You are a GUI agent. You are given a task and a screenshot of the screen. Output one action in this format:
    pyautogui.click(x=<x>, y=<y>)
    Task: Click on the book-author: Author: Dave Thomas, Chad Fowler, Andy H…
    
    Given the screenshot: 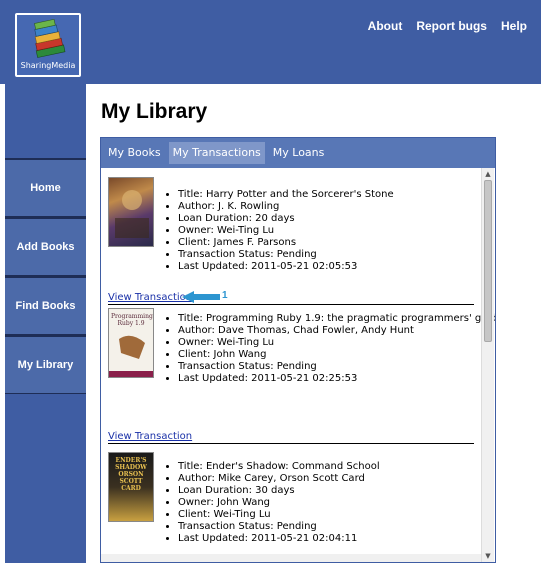 What is the action you would take?
    pyautogui.click(x=336, y=331)
    